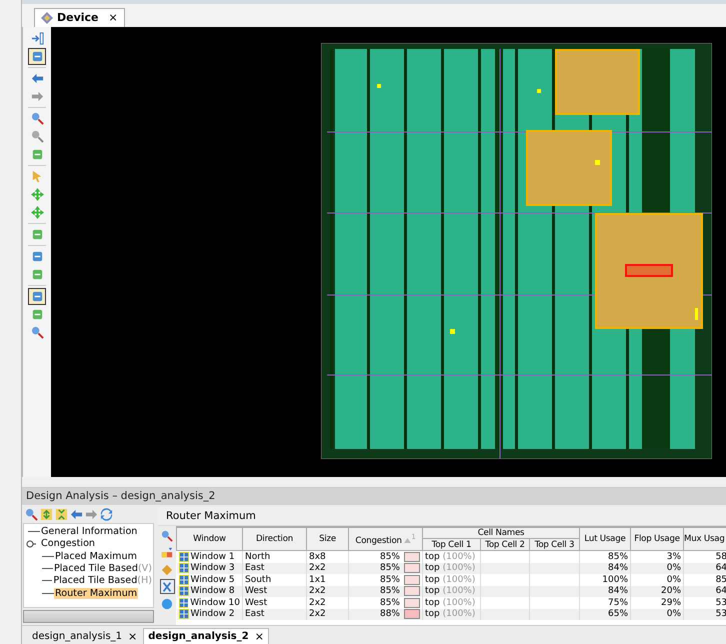 The height and width of the screenshot is (644, 726). Describe the element at coordinates (605, 614) in the screenshot. I see `table-cell: 65%` at that location.